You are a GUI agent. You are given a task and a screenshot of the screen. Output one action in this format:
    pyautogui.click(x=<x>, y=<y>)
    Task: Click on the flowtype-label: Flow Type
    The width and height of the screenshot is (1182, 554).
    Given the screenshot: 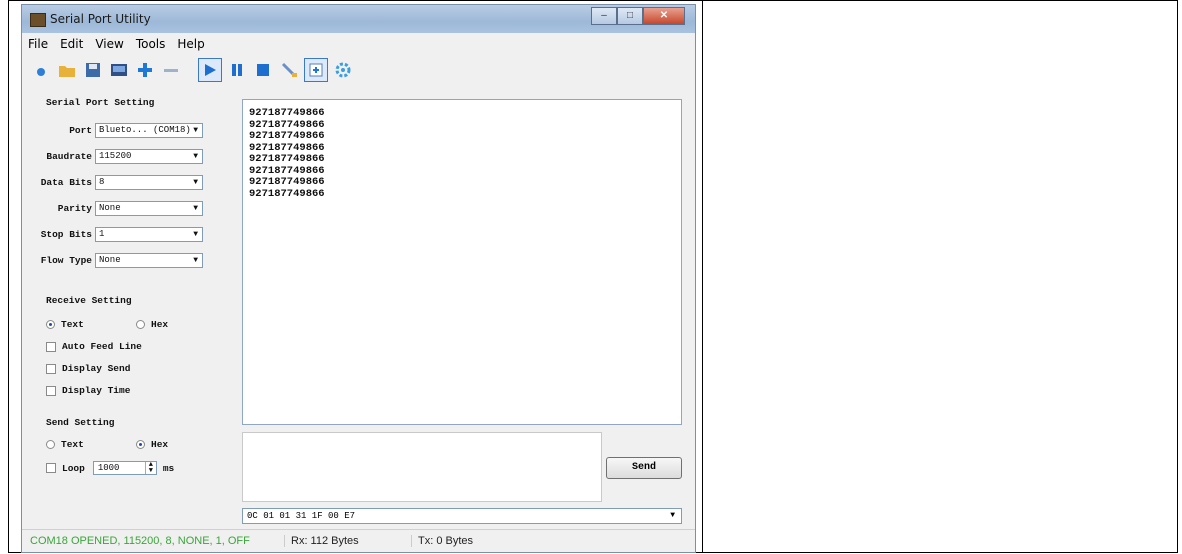 What is the action you would take?
    pyautogui.click(x=66, y=260)
    